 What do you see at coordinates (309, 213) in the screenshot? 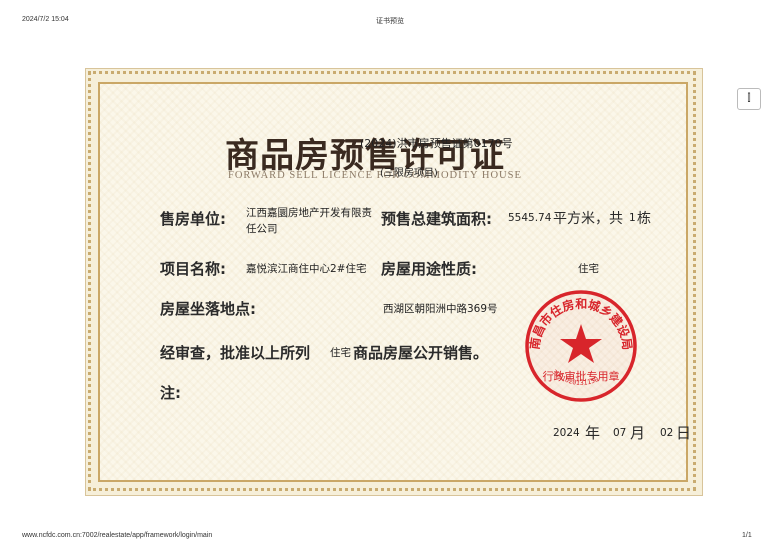
I see `seller-value-line1: 江西嘉圜房地产开发有限责` at bounding box center [309, 213].